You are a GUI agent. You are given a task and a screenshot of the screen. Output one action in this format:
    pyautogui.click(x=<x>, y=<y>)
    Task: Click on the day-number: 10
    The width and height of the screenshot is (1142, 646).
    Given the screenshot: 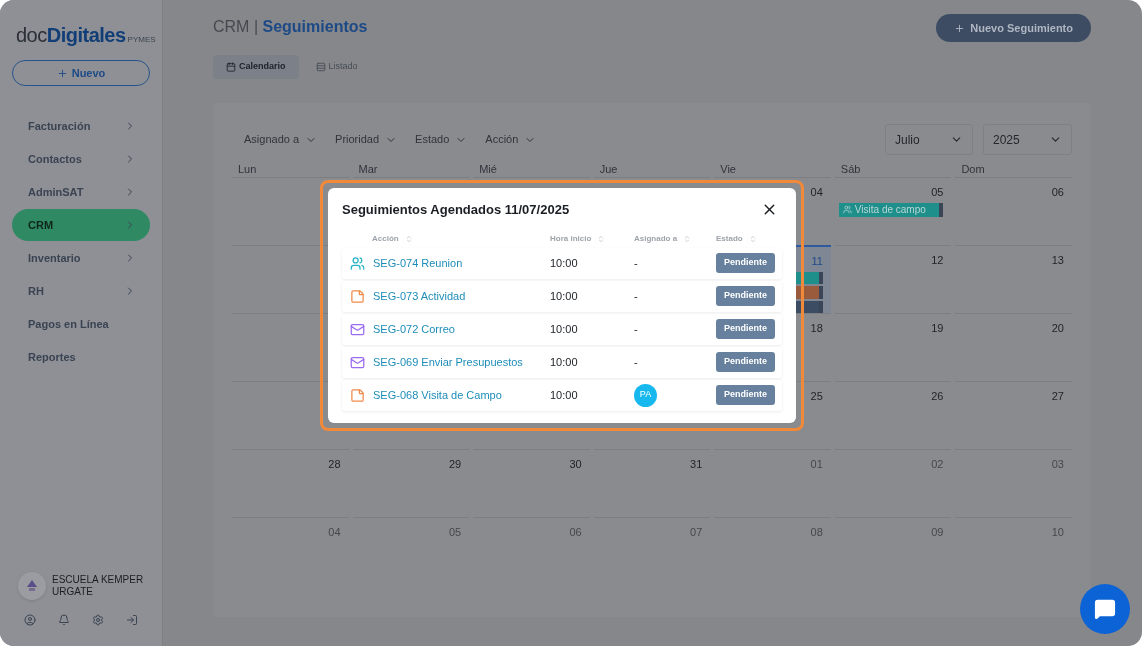 What is the action you would take?
    pyautogui.click(x=1057, y=532)
    